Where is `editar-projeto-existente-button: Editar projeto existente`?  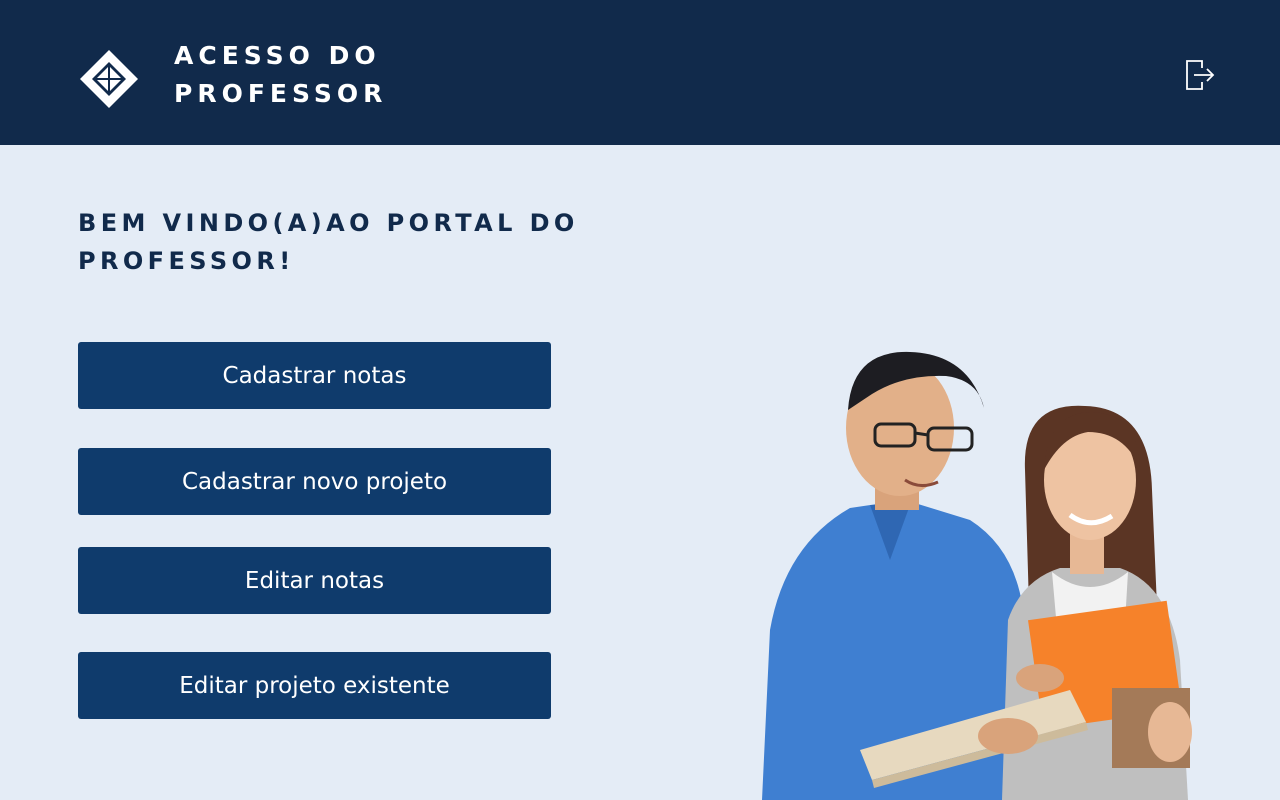 editar-projeto-existente-button: Editar projeto existente is located at coordinates (314, 685).